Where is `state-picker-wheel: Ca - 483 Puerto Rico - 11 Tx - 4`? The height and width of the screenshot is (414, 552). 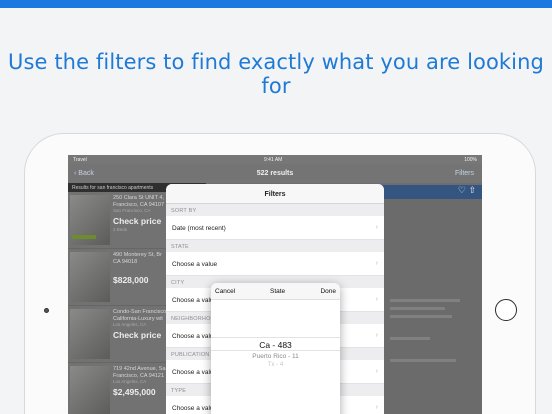
state-picker-wheel: Ca - 483 Puerto Rico - 11 Tx - 4 is located at coordinates (275, 353).